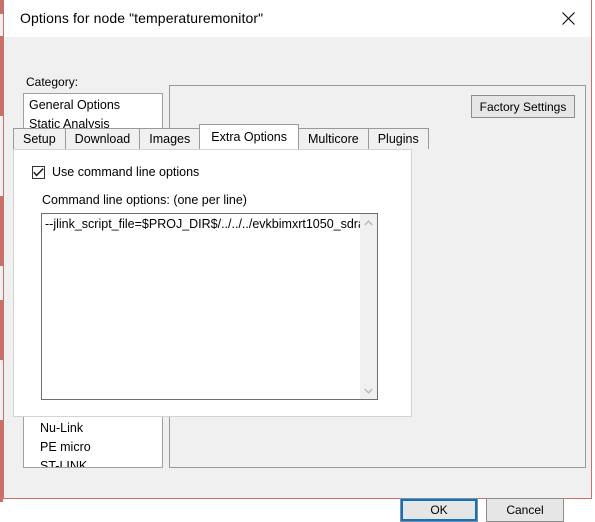 The height and width of the screenshot is (522, 595). I want to click on chevron-down-icon, so click(368, 390).